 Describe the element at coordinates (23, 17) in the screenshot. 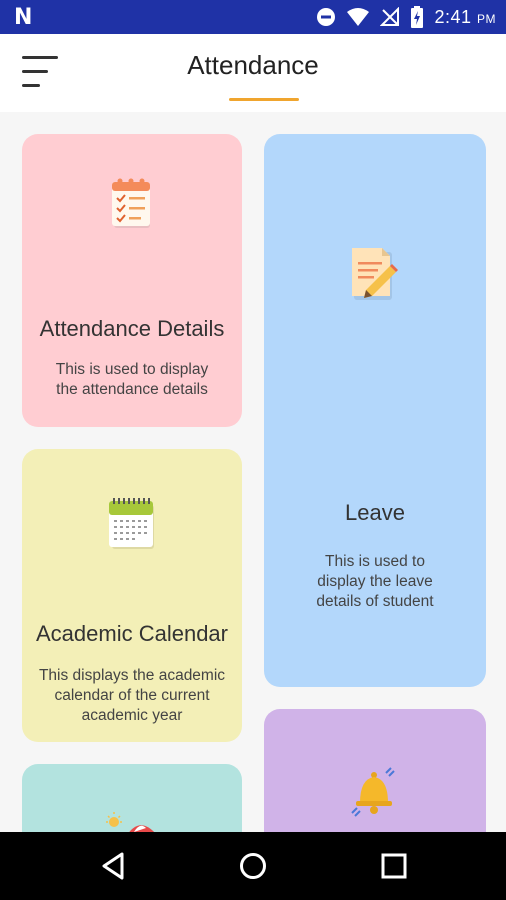

I see `notification-n-icon: N` at that location.